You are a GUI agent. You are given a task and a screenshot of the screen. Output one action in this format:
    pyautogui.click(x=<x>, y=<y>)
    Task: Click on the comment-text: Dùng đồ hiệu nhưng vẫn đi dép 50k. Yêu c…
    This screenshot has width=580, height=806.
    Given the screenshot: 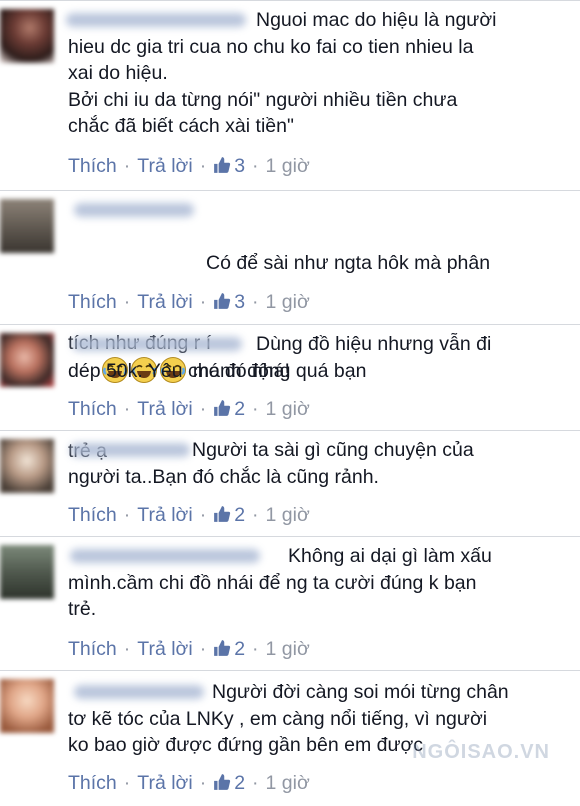 What is the action you would take?
    pyautogui.click(x=280, y=357)
    